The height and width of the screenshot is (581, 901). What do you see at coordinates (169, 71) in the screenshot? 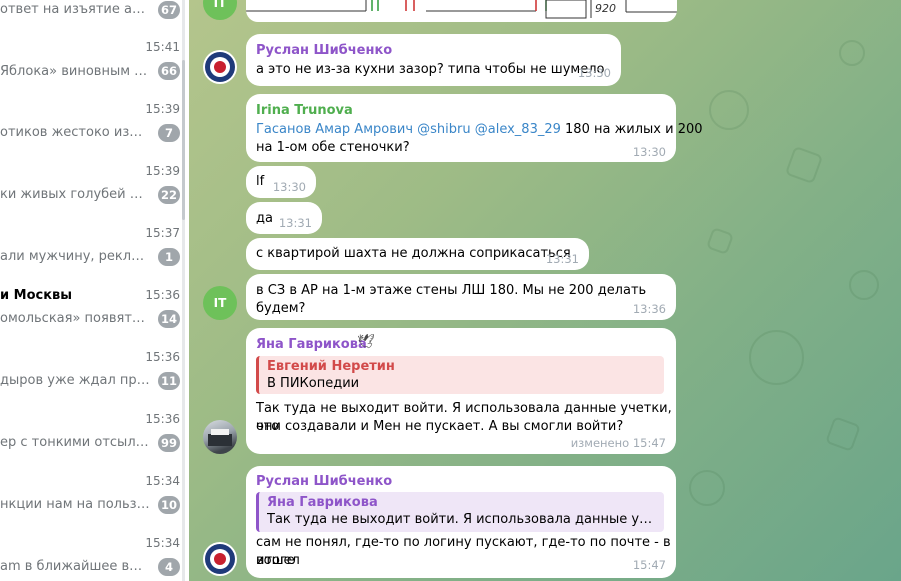
I see `unread-badge: 66` at bounding box center [169, 71].